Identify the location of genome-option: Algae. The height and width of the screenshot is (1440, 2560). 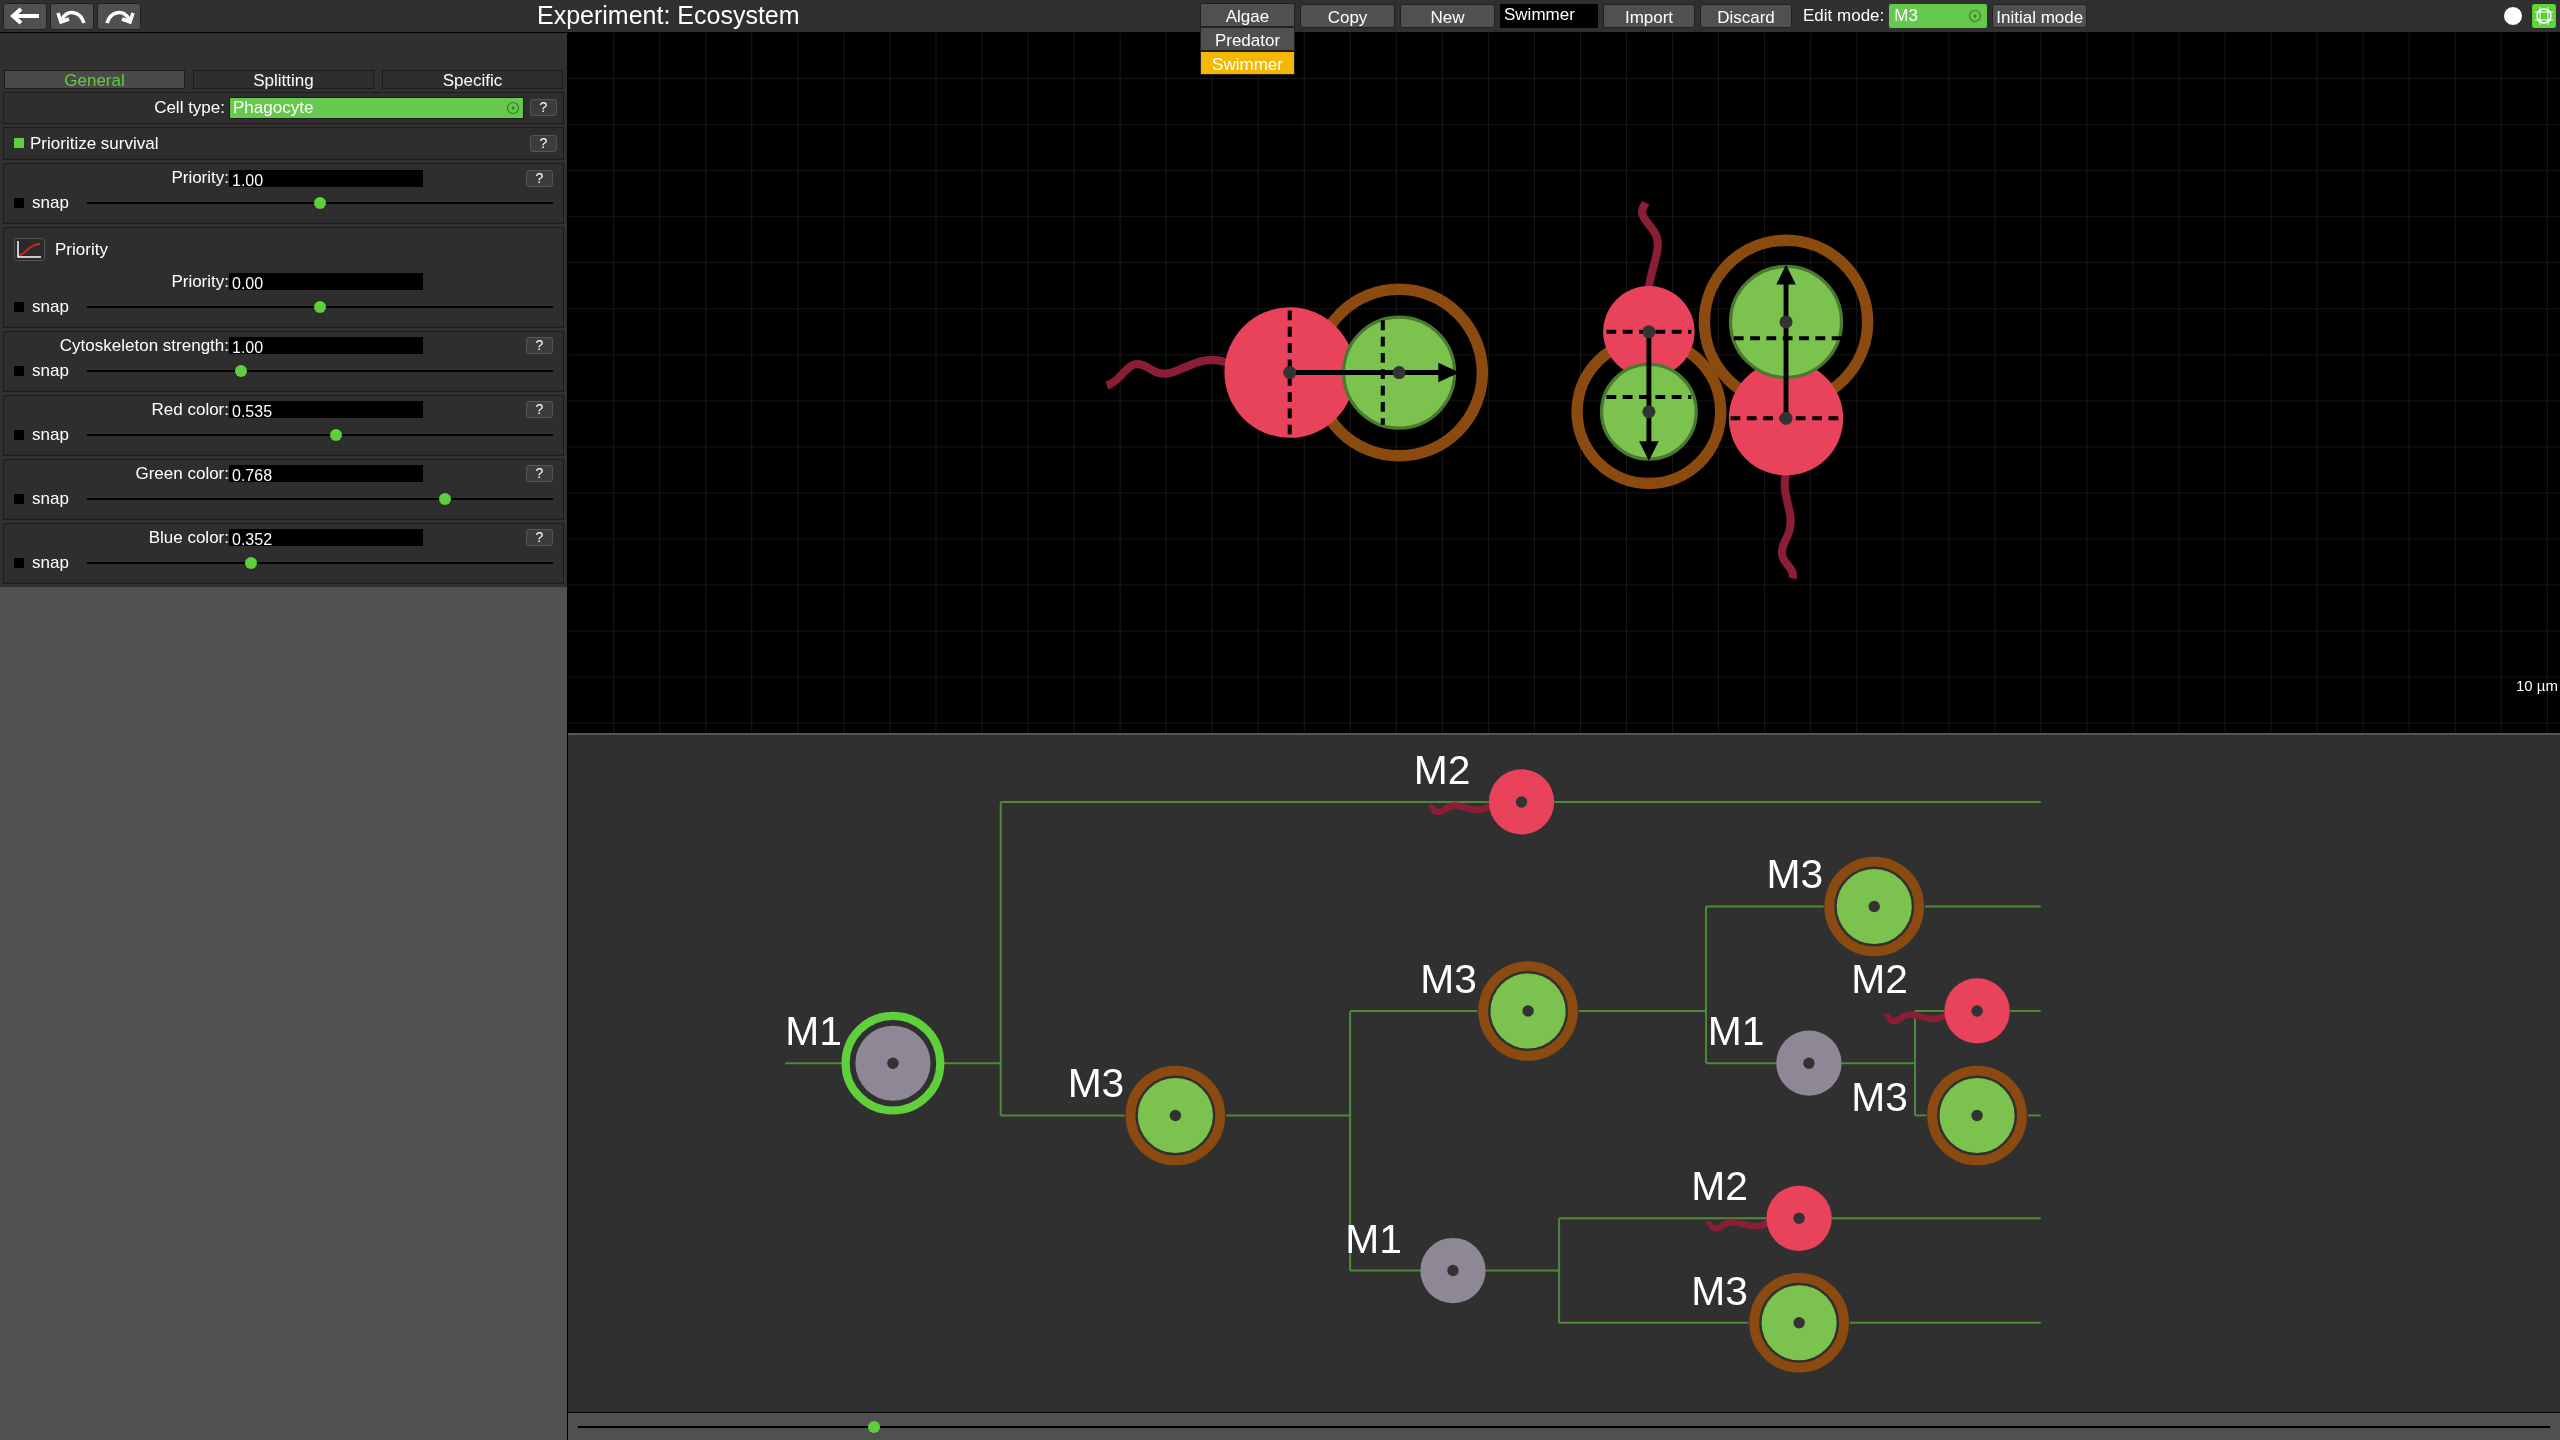
(1247, 15).